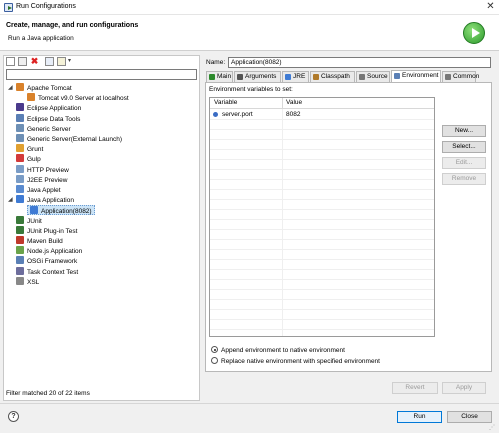 The width and height of the screenshot is (499, 433). I want to click on variable-icon, so click(215, 114).